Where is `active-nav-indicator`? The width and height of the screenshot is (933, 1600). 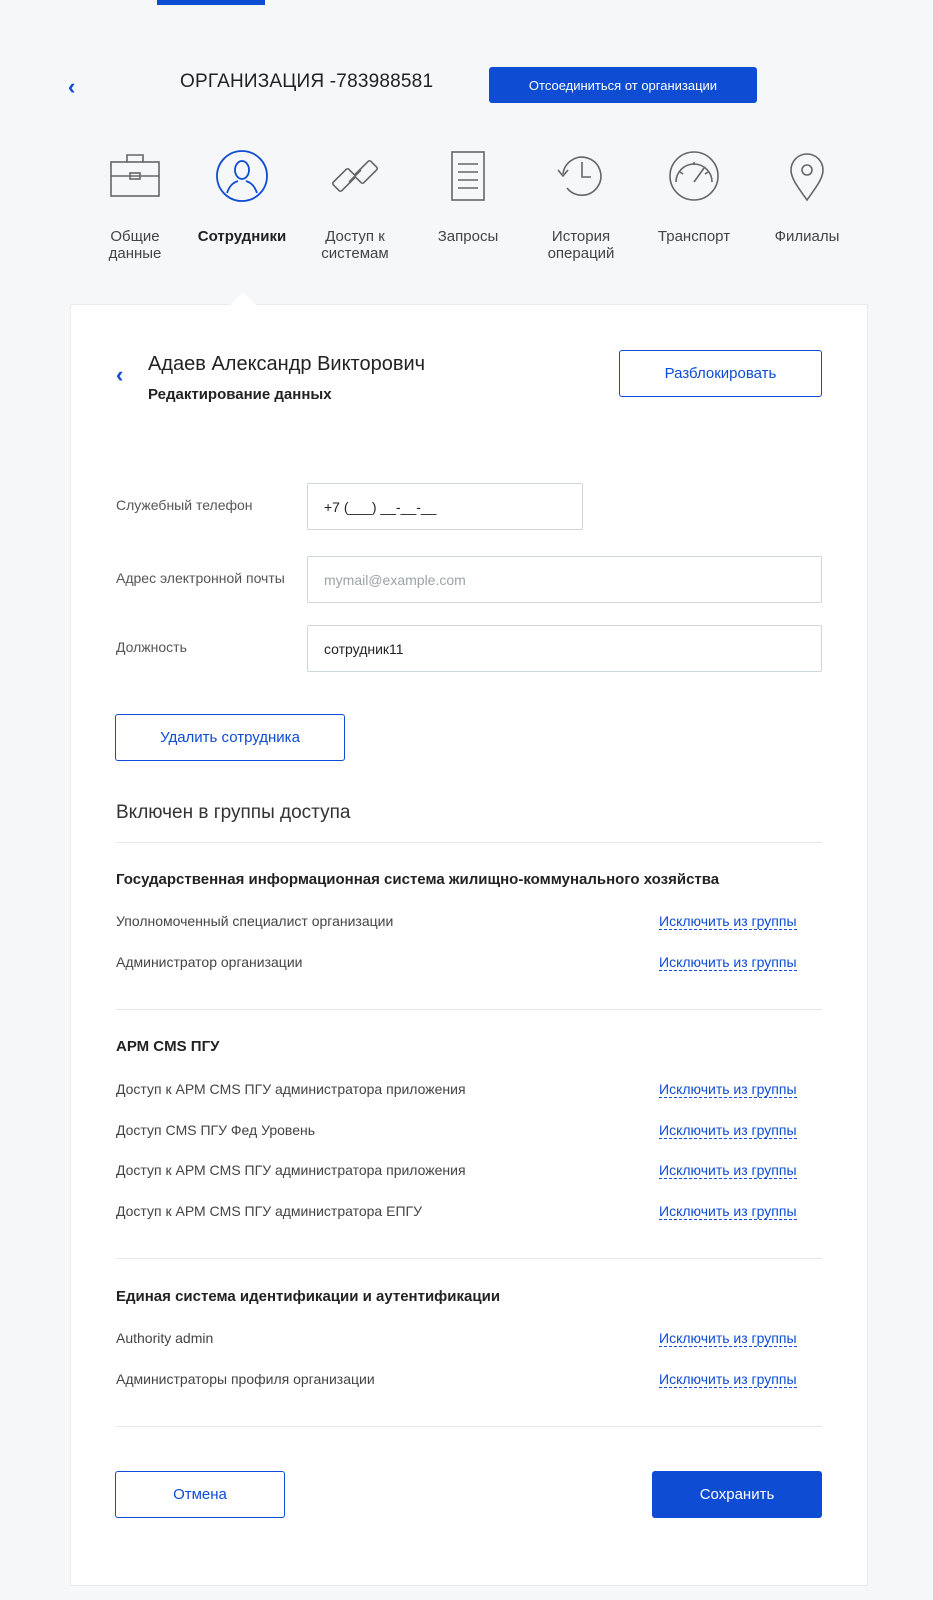 active-nav-indicator is located at coordinates (211, 2).